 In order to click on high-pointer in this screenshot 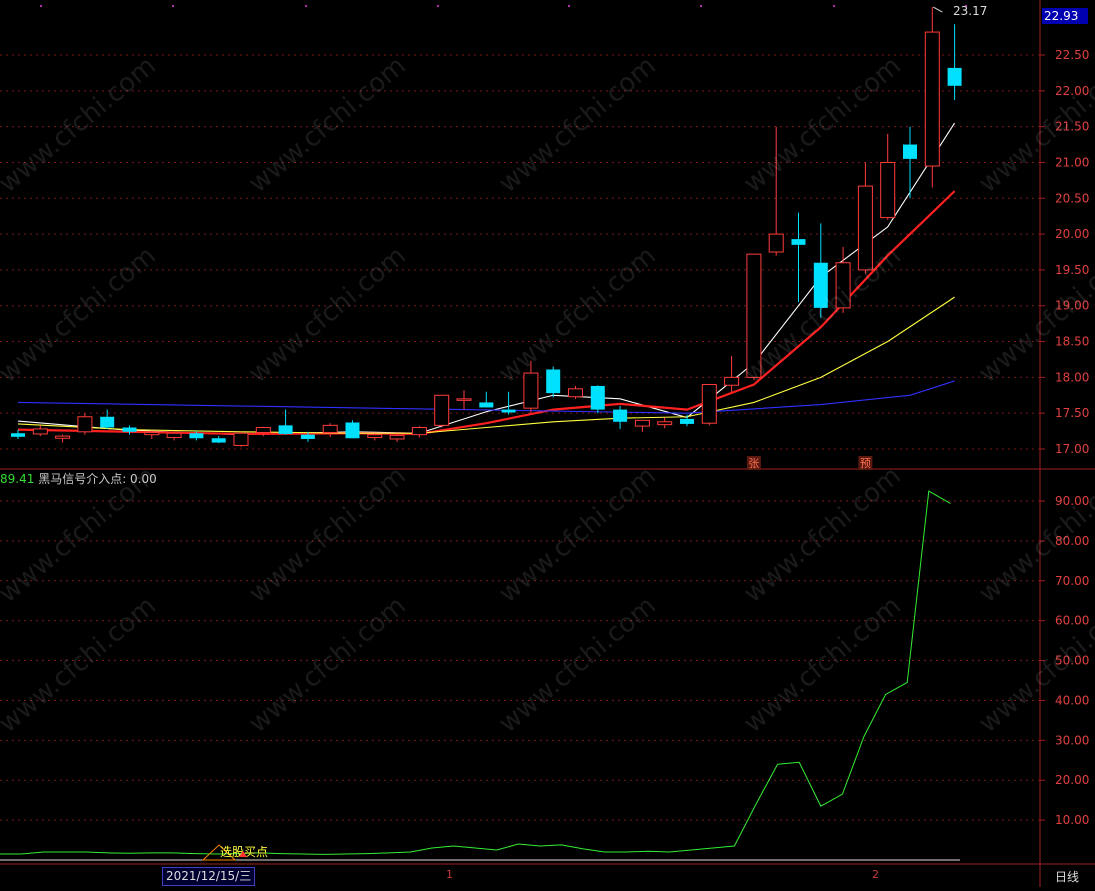, I will do `click(938, 9)`.